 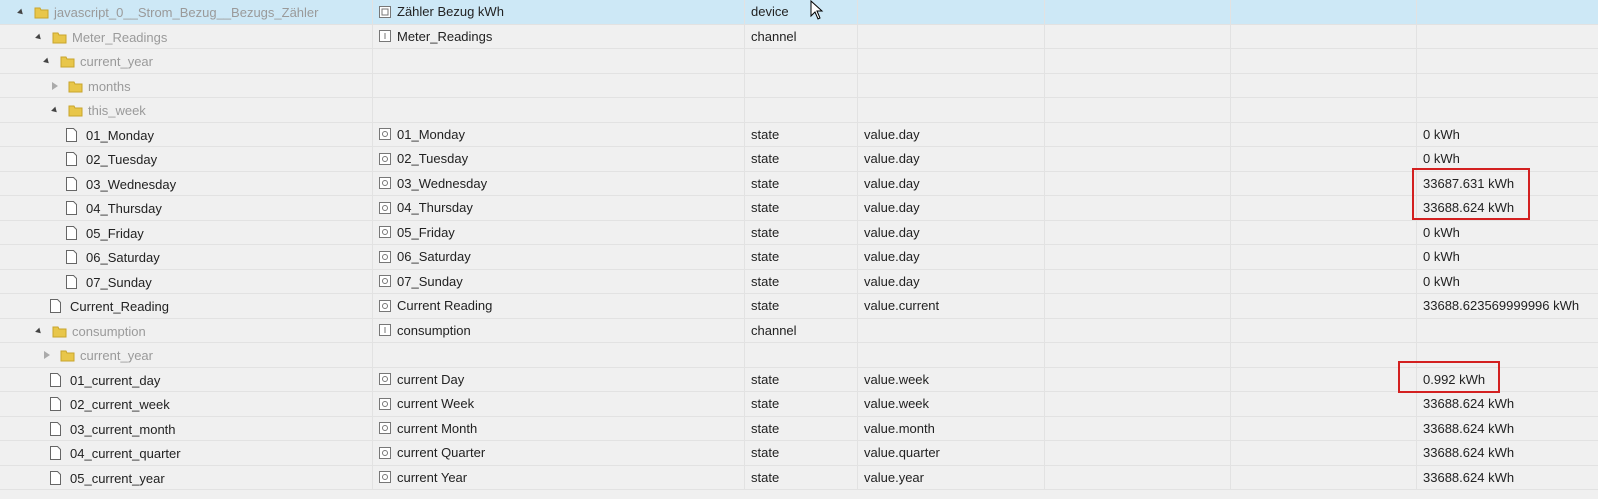 I want to click on object-name-cell: Current Reading, so click(x=559, y=306).